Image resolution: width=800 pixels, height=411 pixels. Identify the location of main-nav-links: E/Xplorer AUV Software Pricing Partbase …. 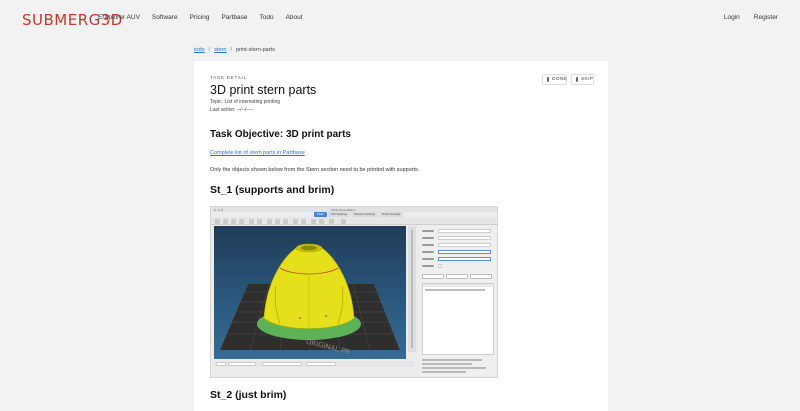
(206, 17).